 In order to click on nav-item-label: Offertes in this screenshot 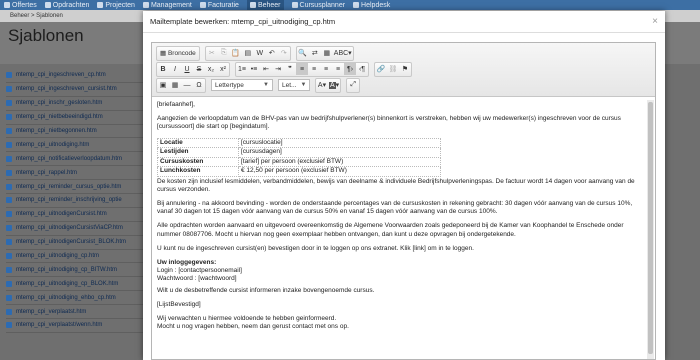, I will do `click(24, 5)`.